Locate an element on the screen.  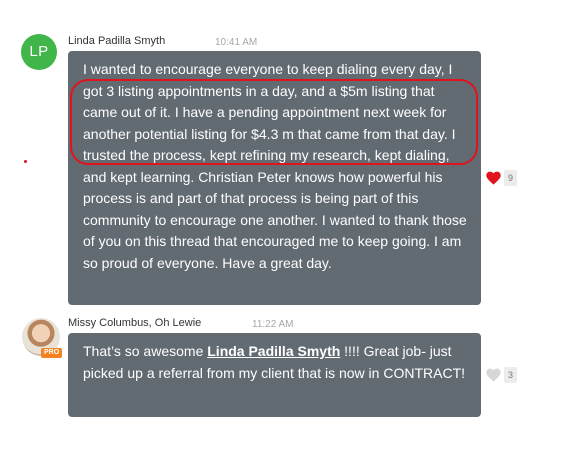
avatar: LP is located at coordinates (39, 52).